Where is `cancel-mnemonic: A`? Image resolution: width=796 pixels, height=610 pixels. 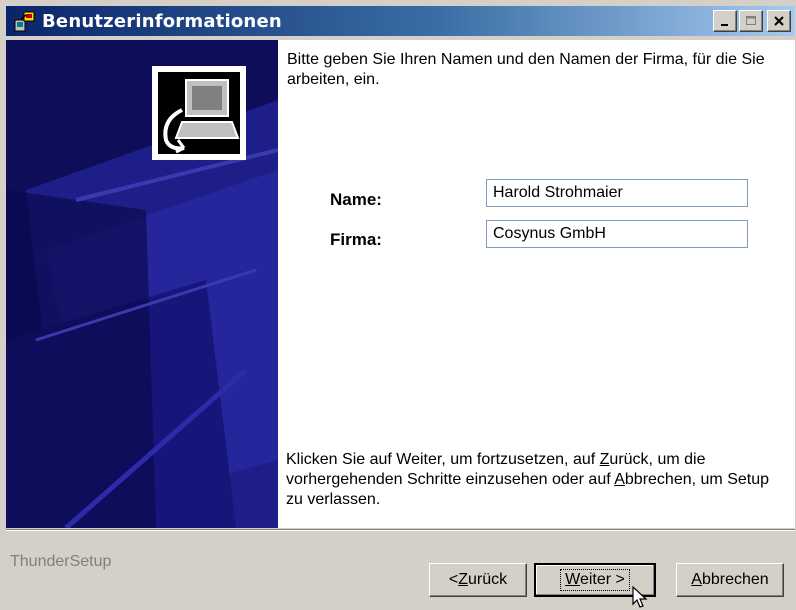 cancel-mnemonic: A is located at coordinates (696, 579).